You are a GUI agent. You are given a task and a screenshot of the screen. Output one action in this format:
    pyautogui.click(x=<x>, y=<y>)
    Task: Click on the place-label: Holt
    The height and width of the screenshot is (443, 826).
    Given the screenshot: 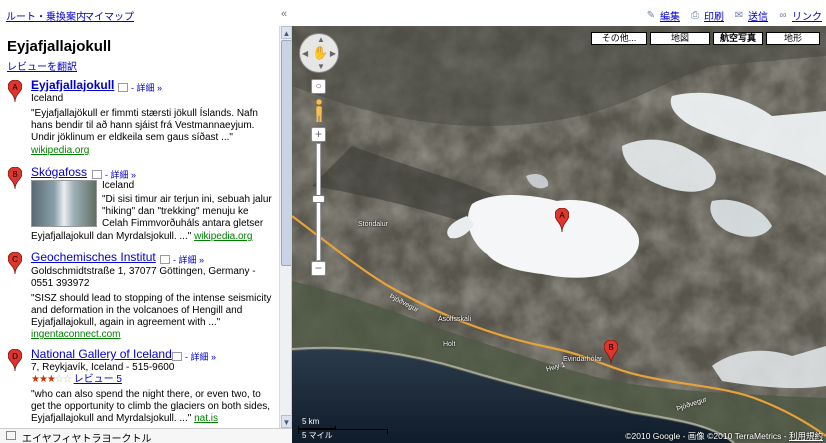 What is the action you would take?
    pyautogui.click(x=449, y=344)
    